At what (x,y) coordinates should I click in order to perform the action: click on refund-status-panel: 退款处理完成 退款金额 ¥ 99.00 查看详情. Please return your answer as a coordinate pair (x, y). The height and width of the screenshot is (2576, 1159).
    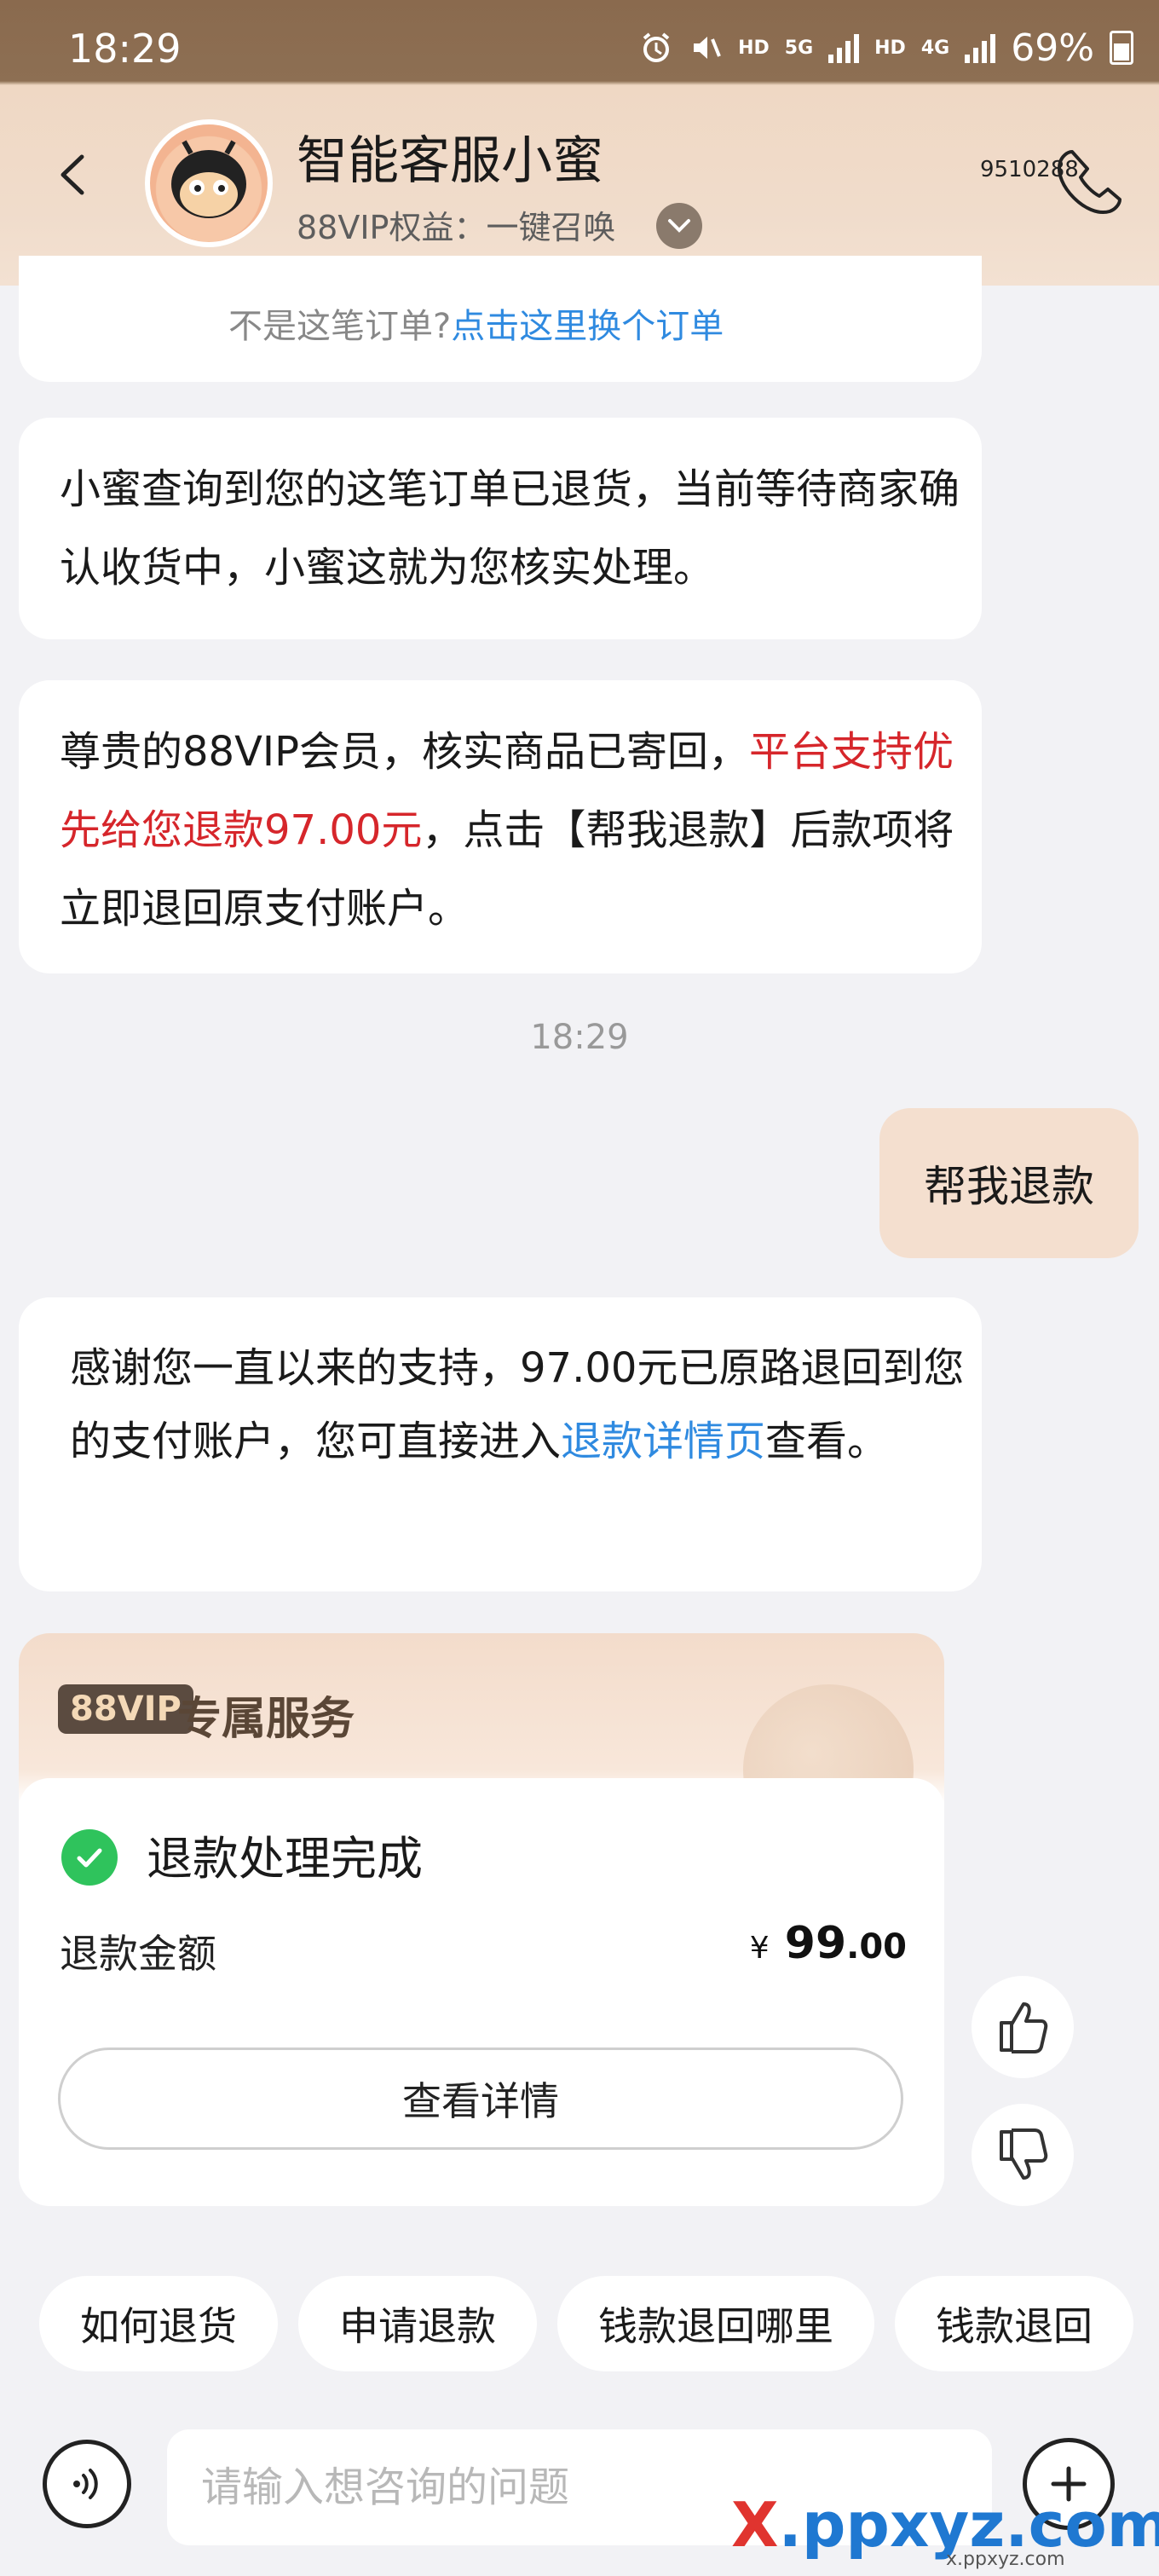
    Looking at the image, I should click on (481, 1992).